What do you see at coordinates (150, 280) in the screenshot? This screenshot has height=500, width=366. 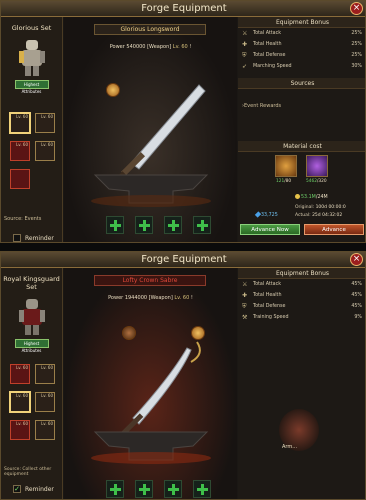 I see `item-name: Lofty Crown Sabre` at bounding box center [150, 280].